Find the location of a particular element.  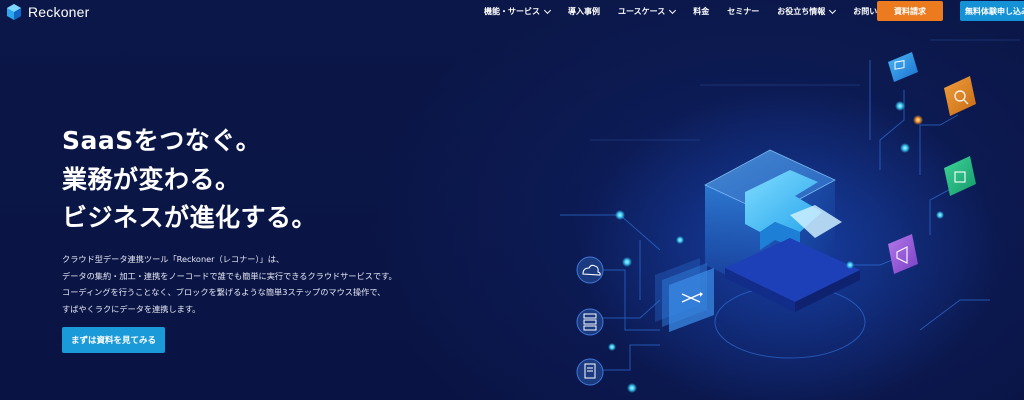

headline-line: 業務が変わる。 is located at coordinates (151, 179).